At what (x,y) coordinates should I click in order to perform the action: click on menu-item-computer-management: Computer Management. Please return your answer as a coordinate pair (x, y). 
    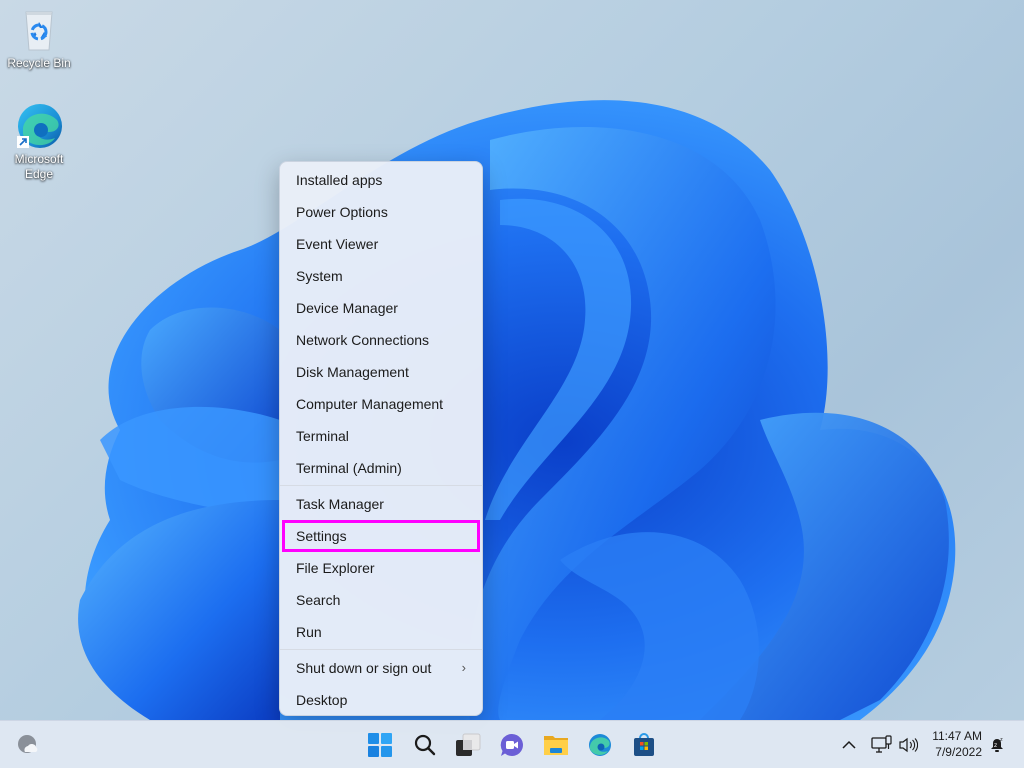
    Looking at the image, I should click on (381, 404).